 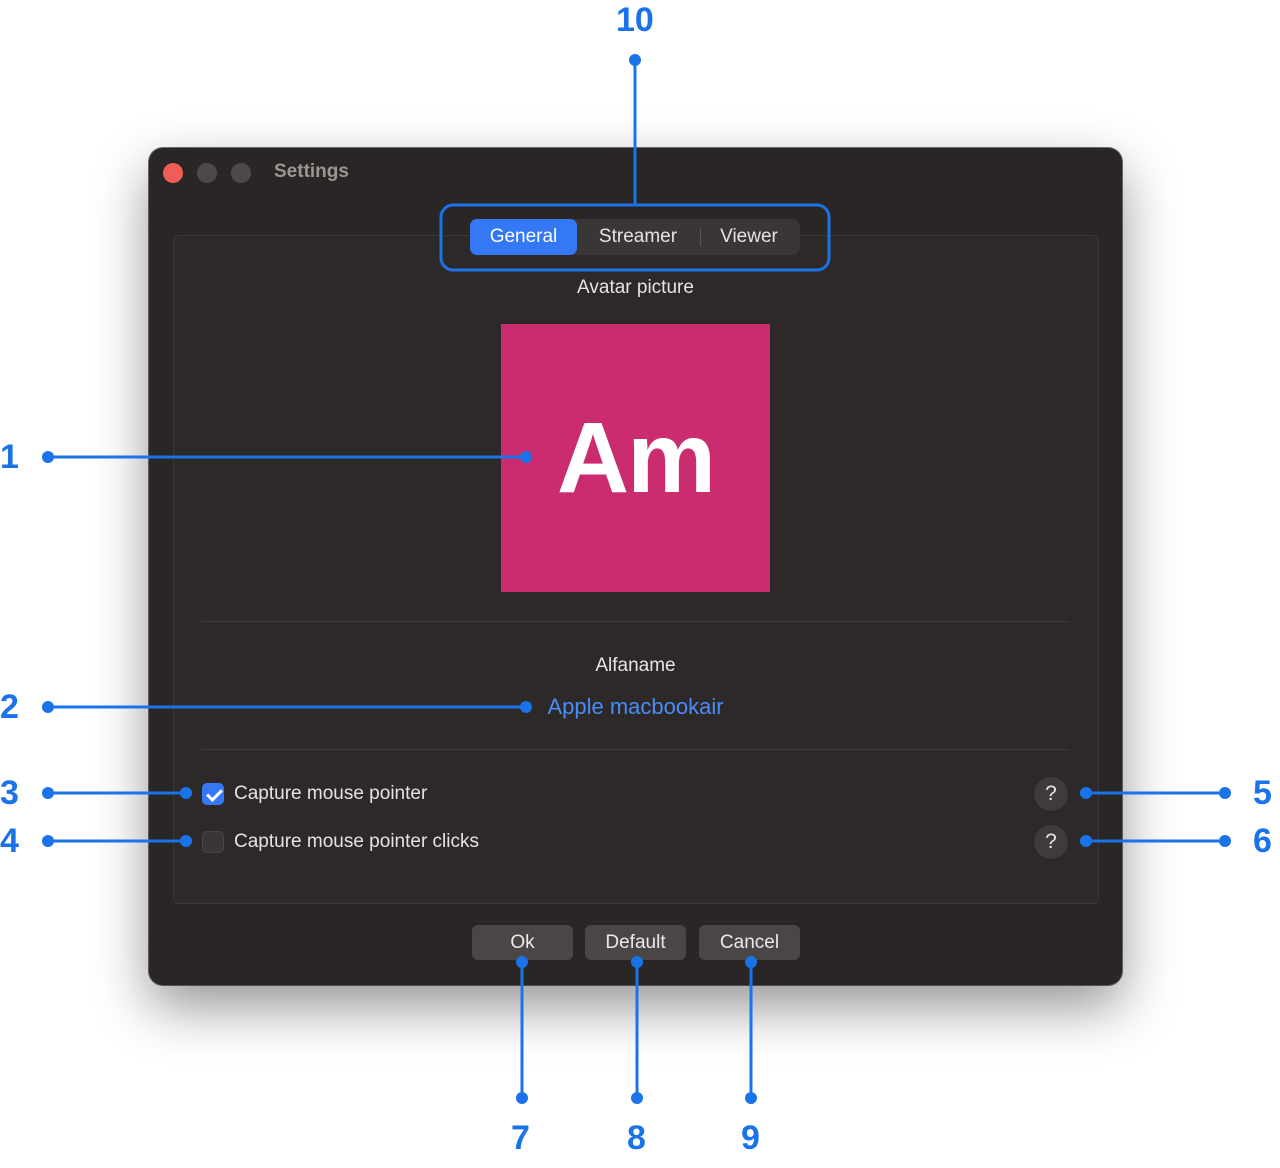 I want to click on callout-number-7: 7, so click(x=520, y=1138).